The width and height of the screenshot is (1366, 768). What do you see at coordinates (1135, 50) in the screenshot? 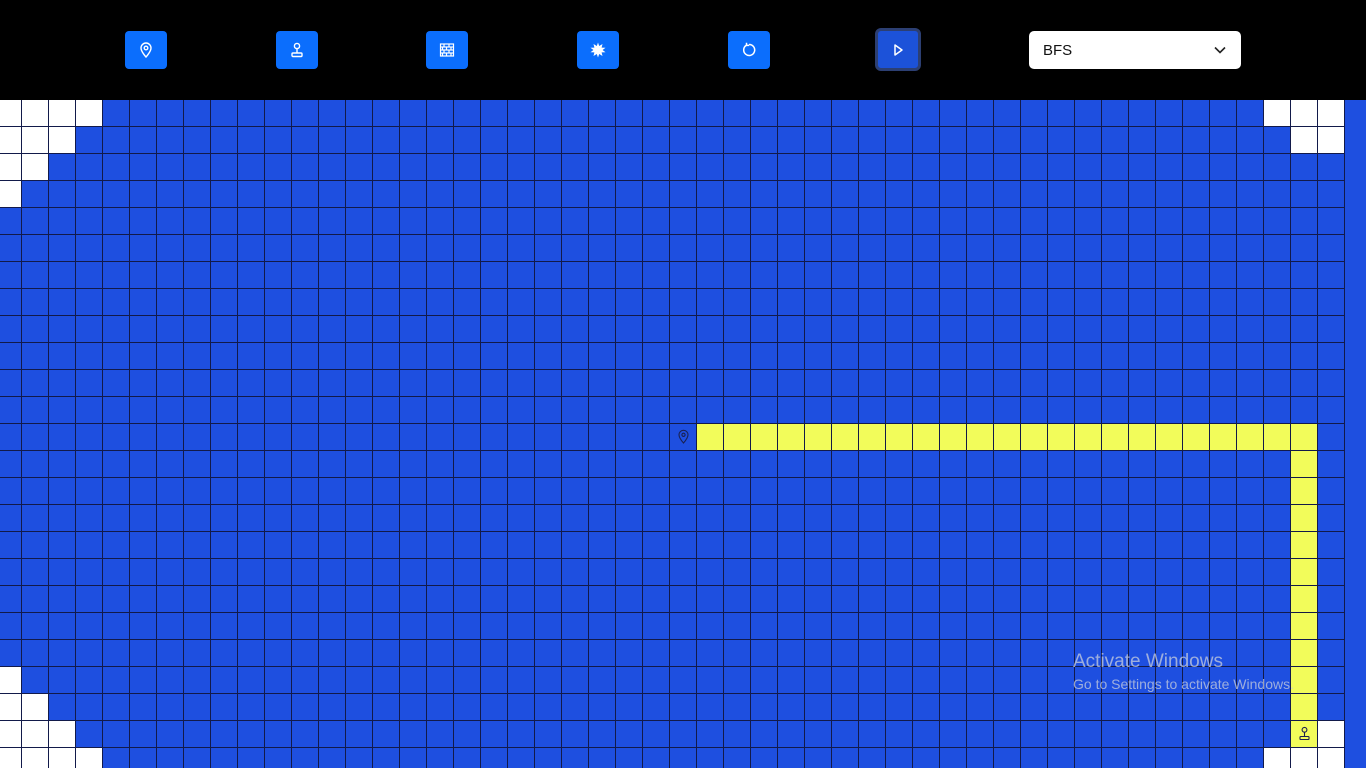
I see `algorithm-select: BFS` at bounding box center [1135, 50].